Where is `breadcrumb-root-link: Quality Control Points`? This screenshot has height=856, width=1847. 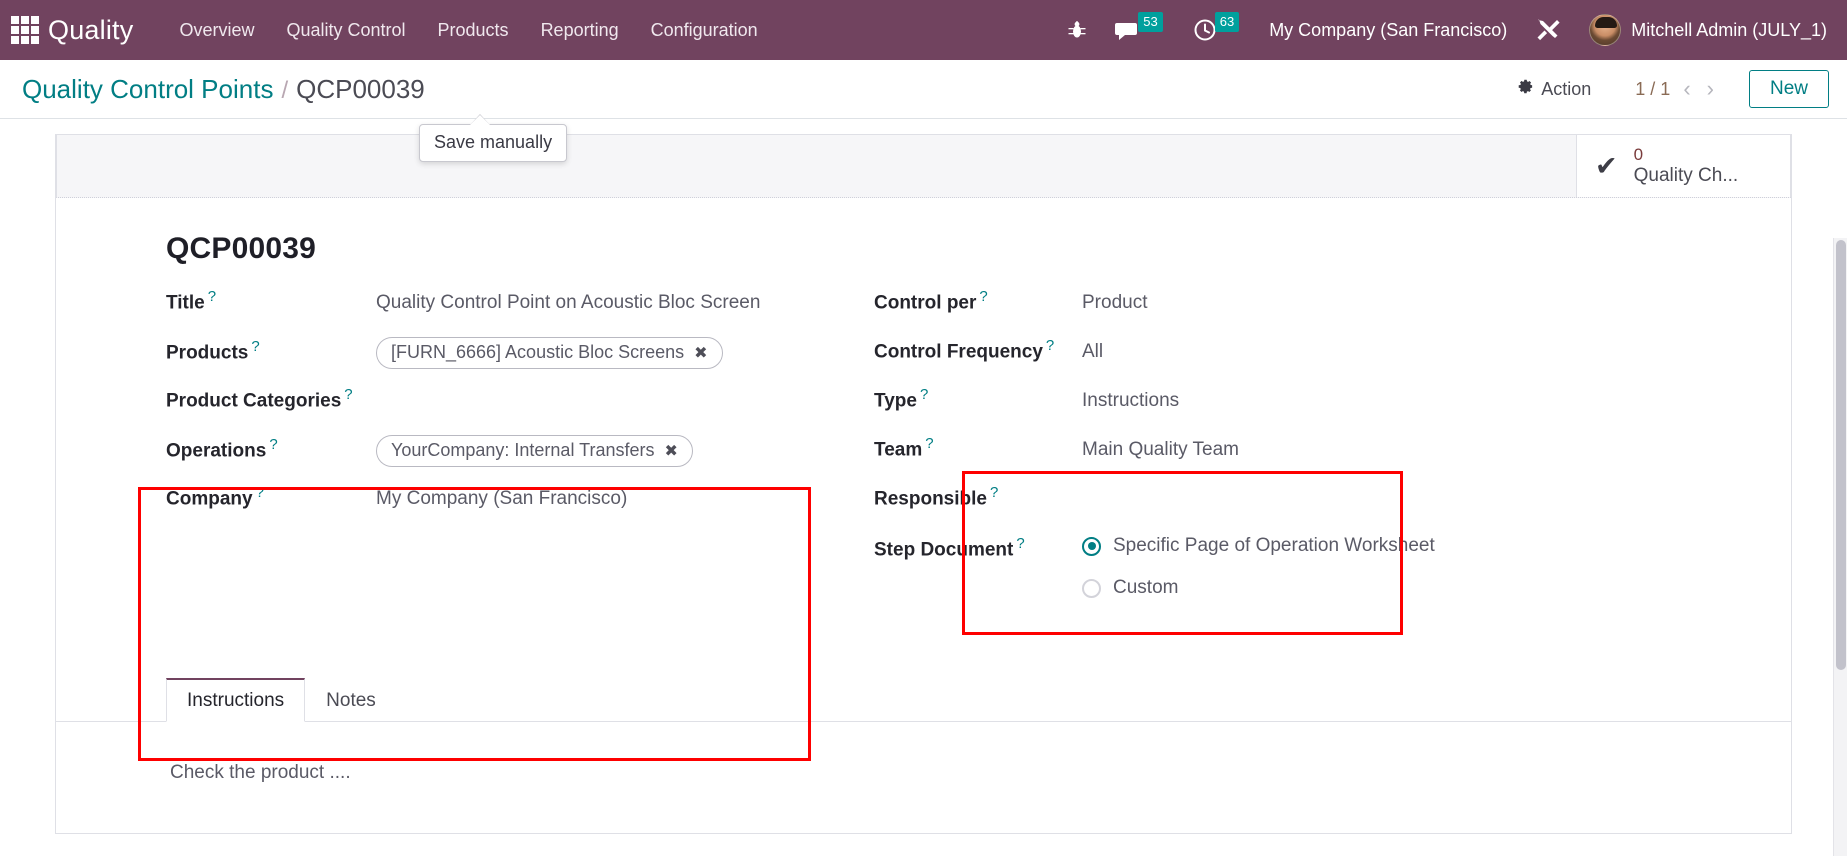 breadcrumb-root-link: Quality Control Points is located at coordinates (147, 89).